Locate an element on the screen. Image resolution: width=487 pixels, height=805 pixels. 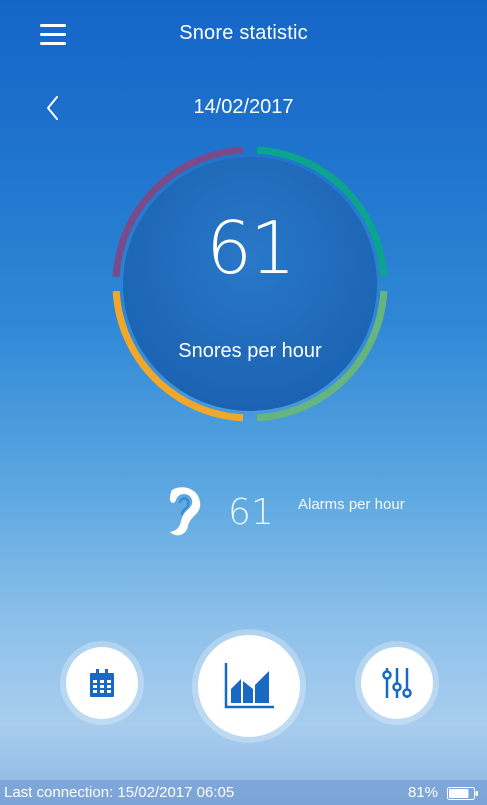
calendar-icon is located at coordinates (102, 683).